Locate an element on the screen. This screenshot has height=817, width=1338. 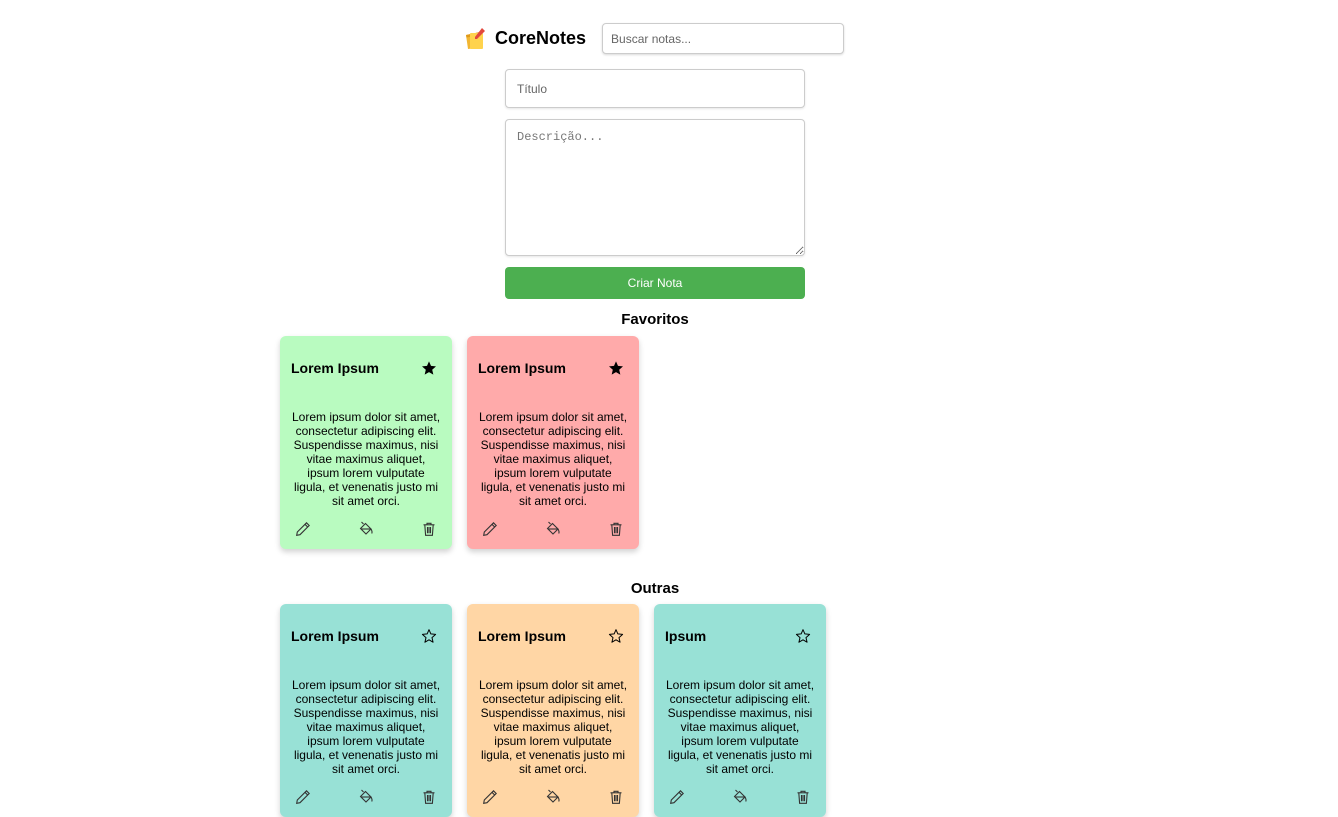
app-title: CoreNotes is located at coordinates (541, 38).